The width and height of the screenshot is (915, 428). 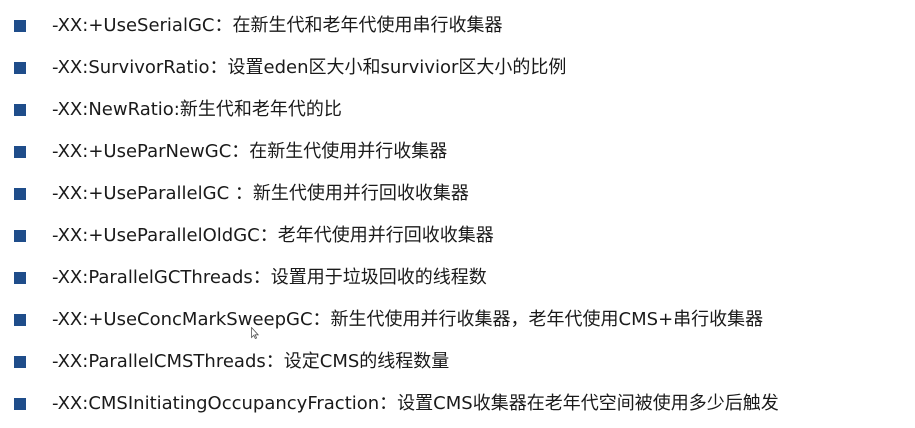 I want to click on list-item: -XX:ParallelCMSThreads：设定CMS的线程数量, so click(x=464, y=362).